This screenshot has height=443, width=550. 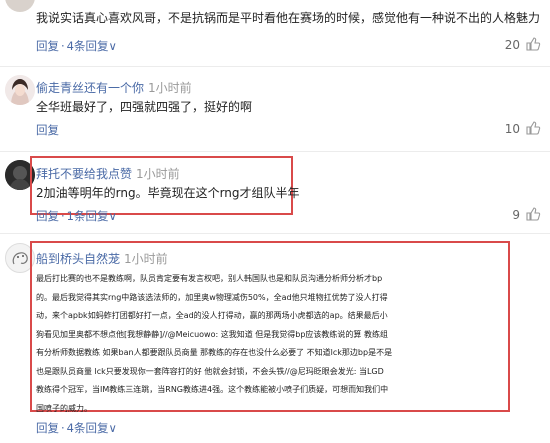 I want to click on comment-text: 2加油等明年的rng。毕竟现在这个rng才组队半年, so click(x=168, y=193).